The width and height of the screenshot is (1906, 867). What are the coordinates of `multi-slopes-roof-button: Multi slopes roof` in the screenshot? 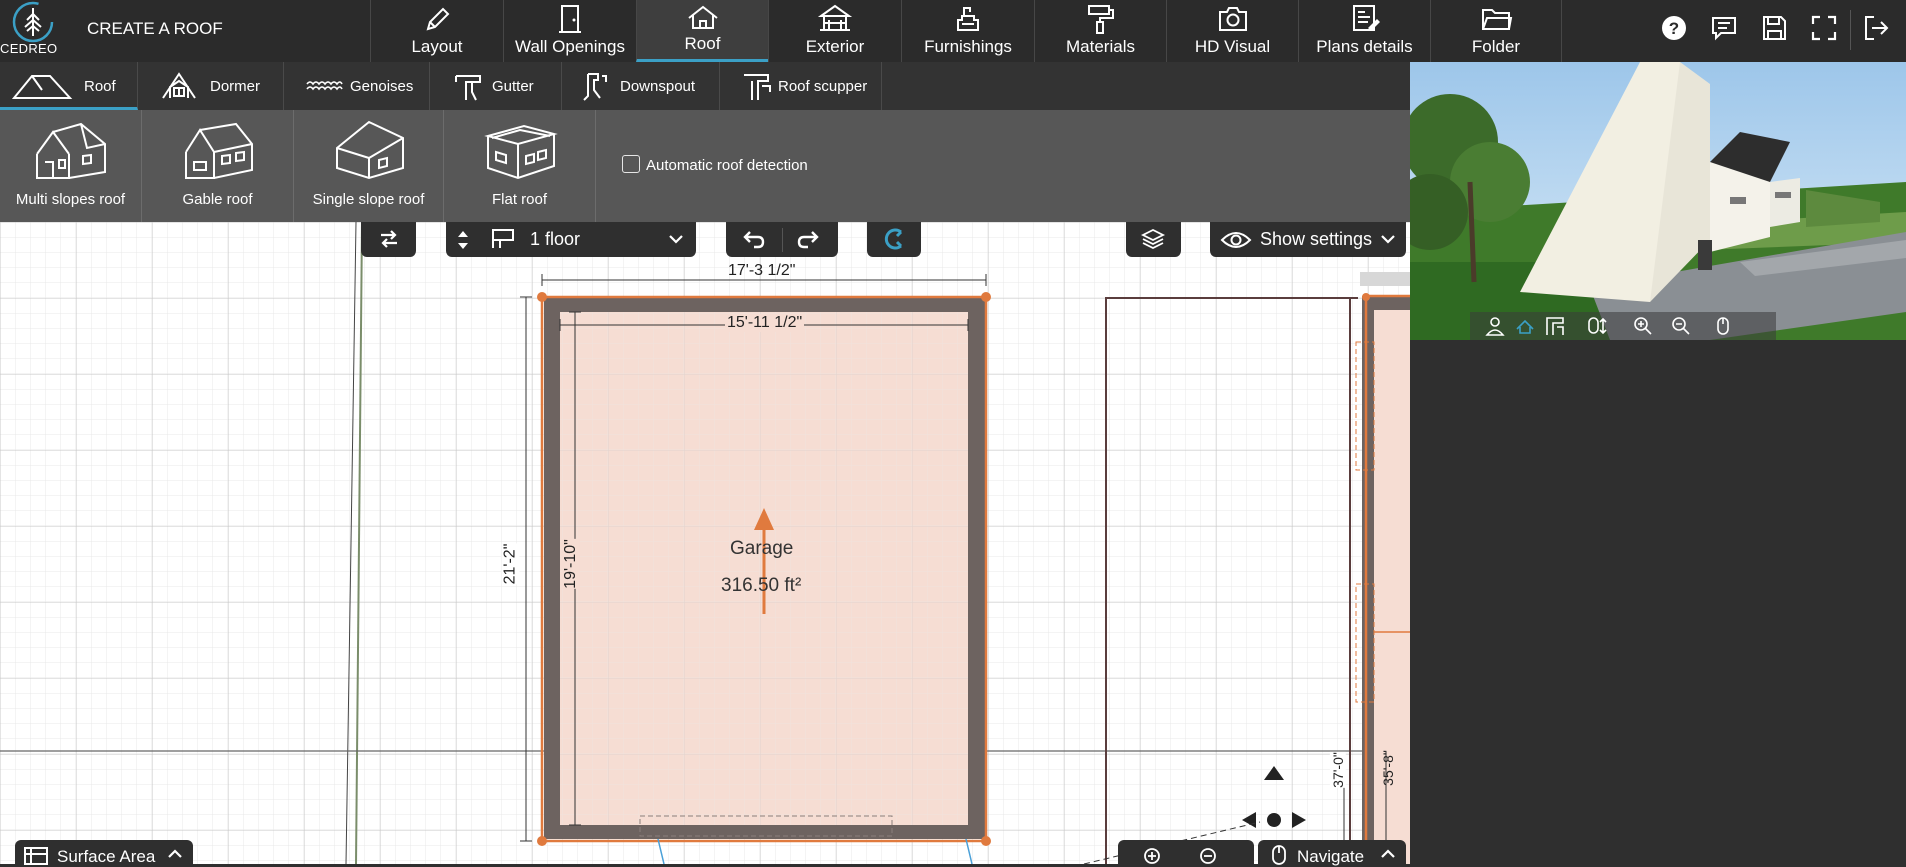 It's located at (71, 166).